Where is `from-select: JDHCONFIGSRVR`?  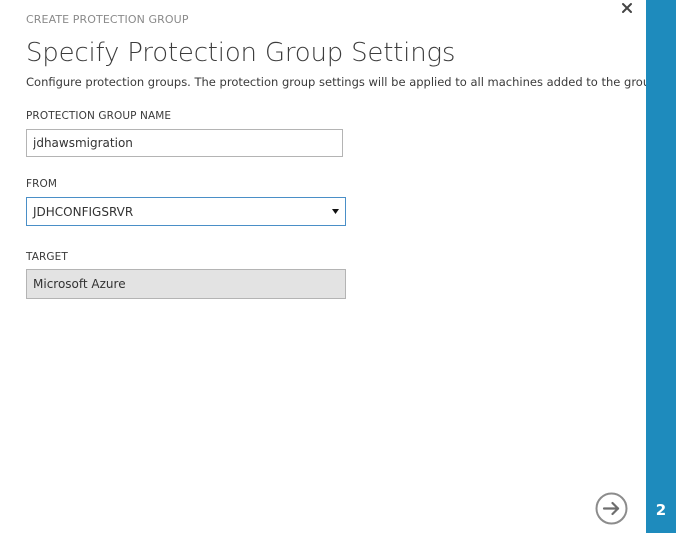
from-select: JDHCONFIGSRVR is located at coordinates (186, 211).